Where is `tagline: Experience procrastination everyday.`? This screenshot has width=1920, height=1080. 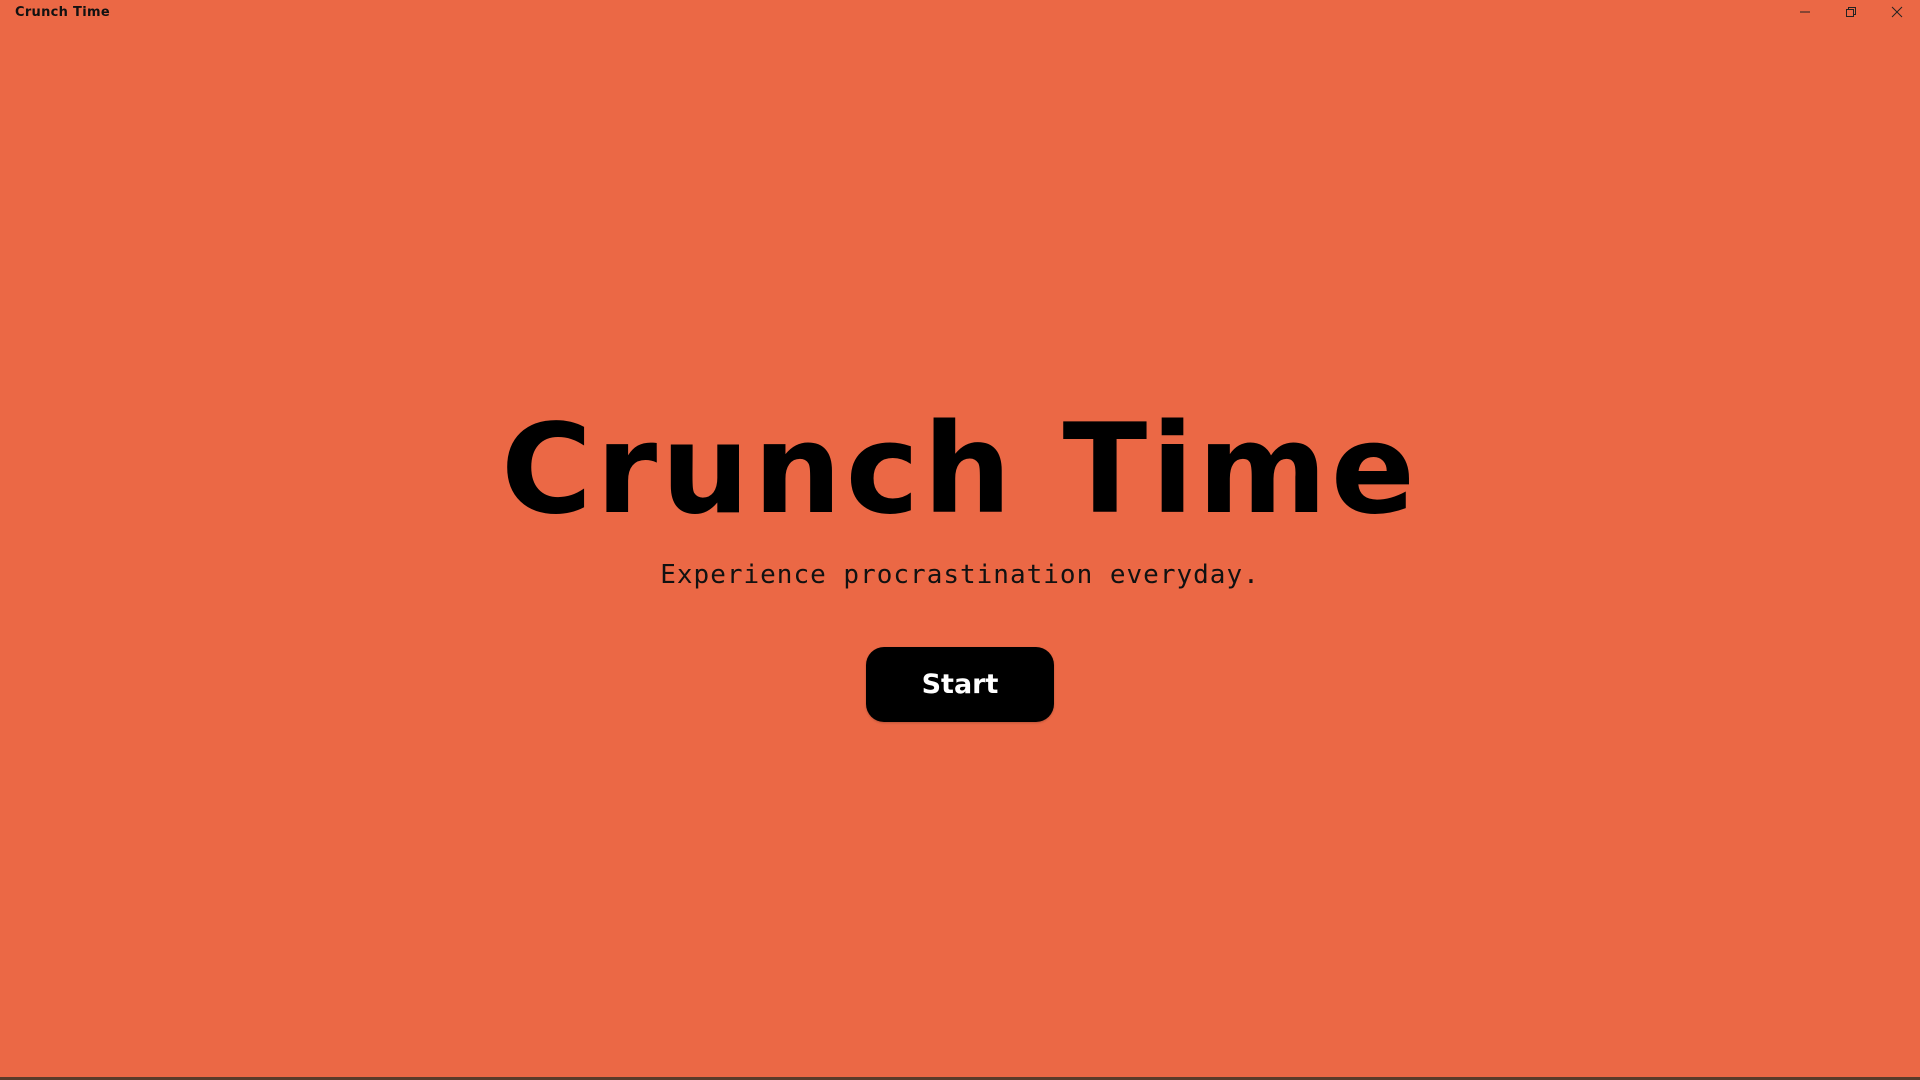 tagline: Experience procrastination everyday. is located at coordinates (960, 575).